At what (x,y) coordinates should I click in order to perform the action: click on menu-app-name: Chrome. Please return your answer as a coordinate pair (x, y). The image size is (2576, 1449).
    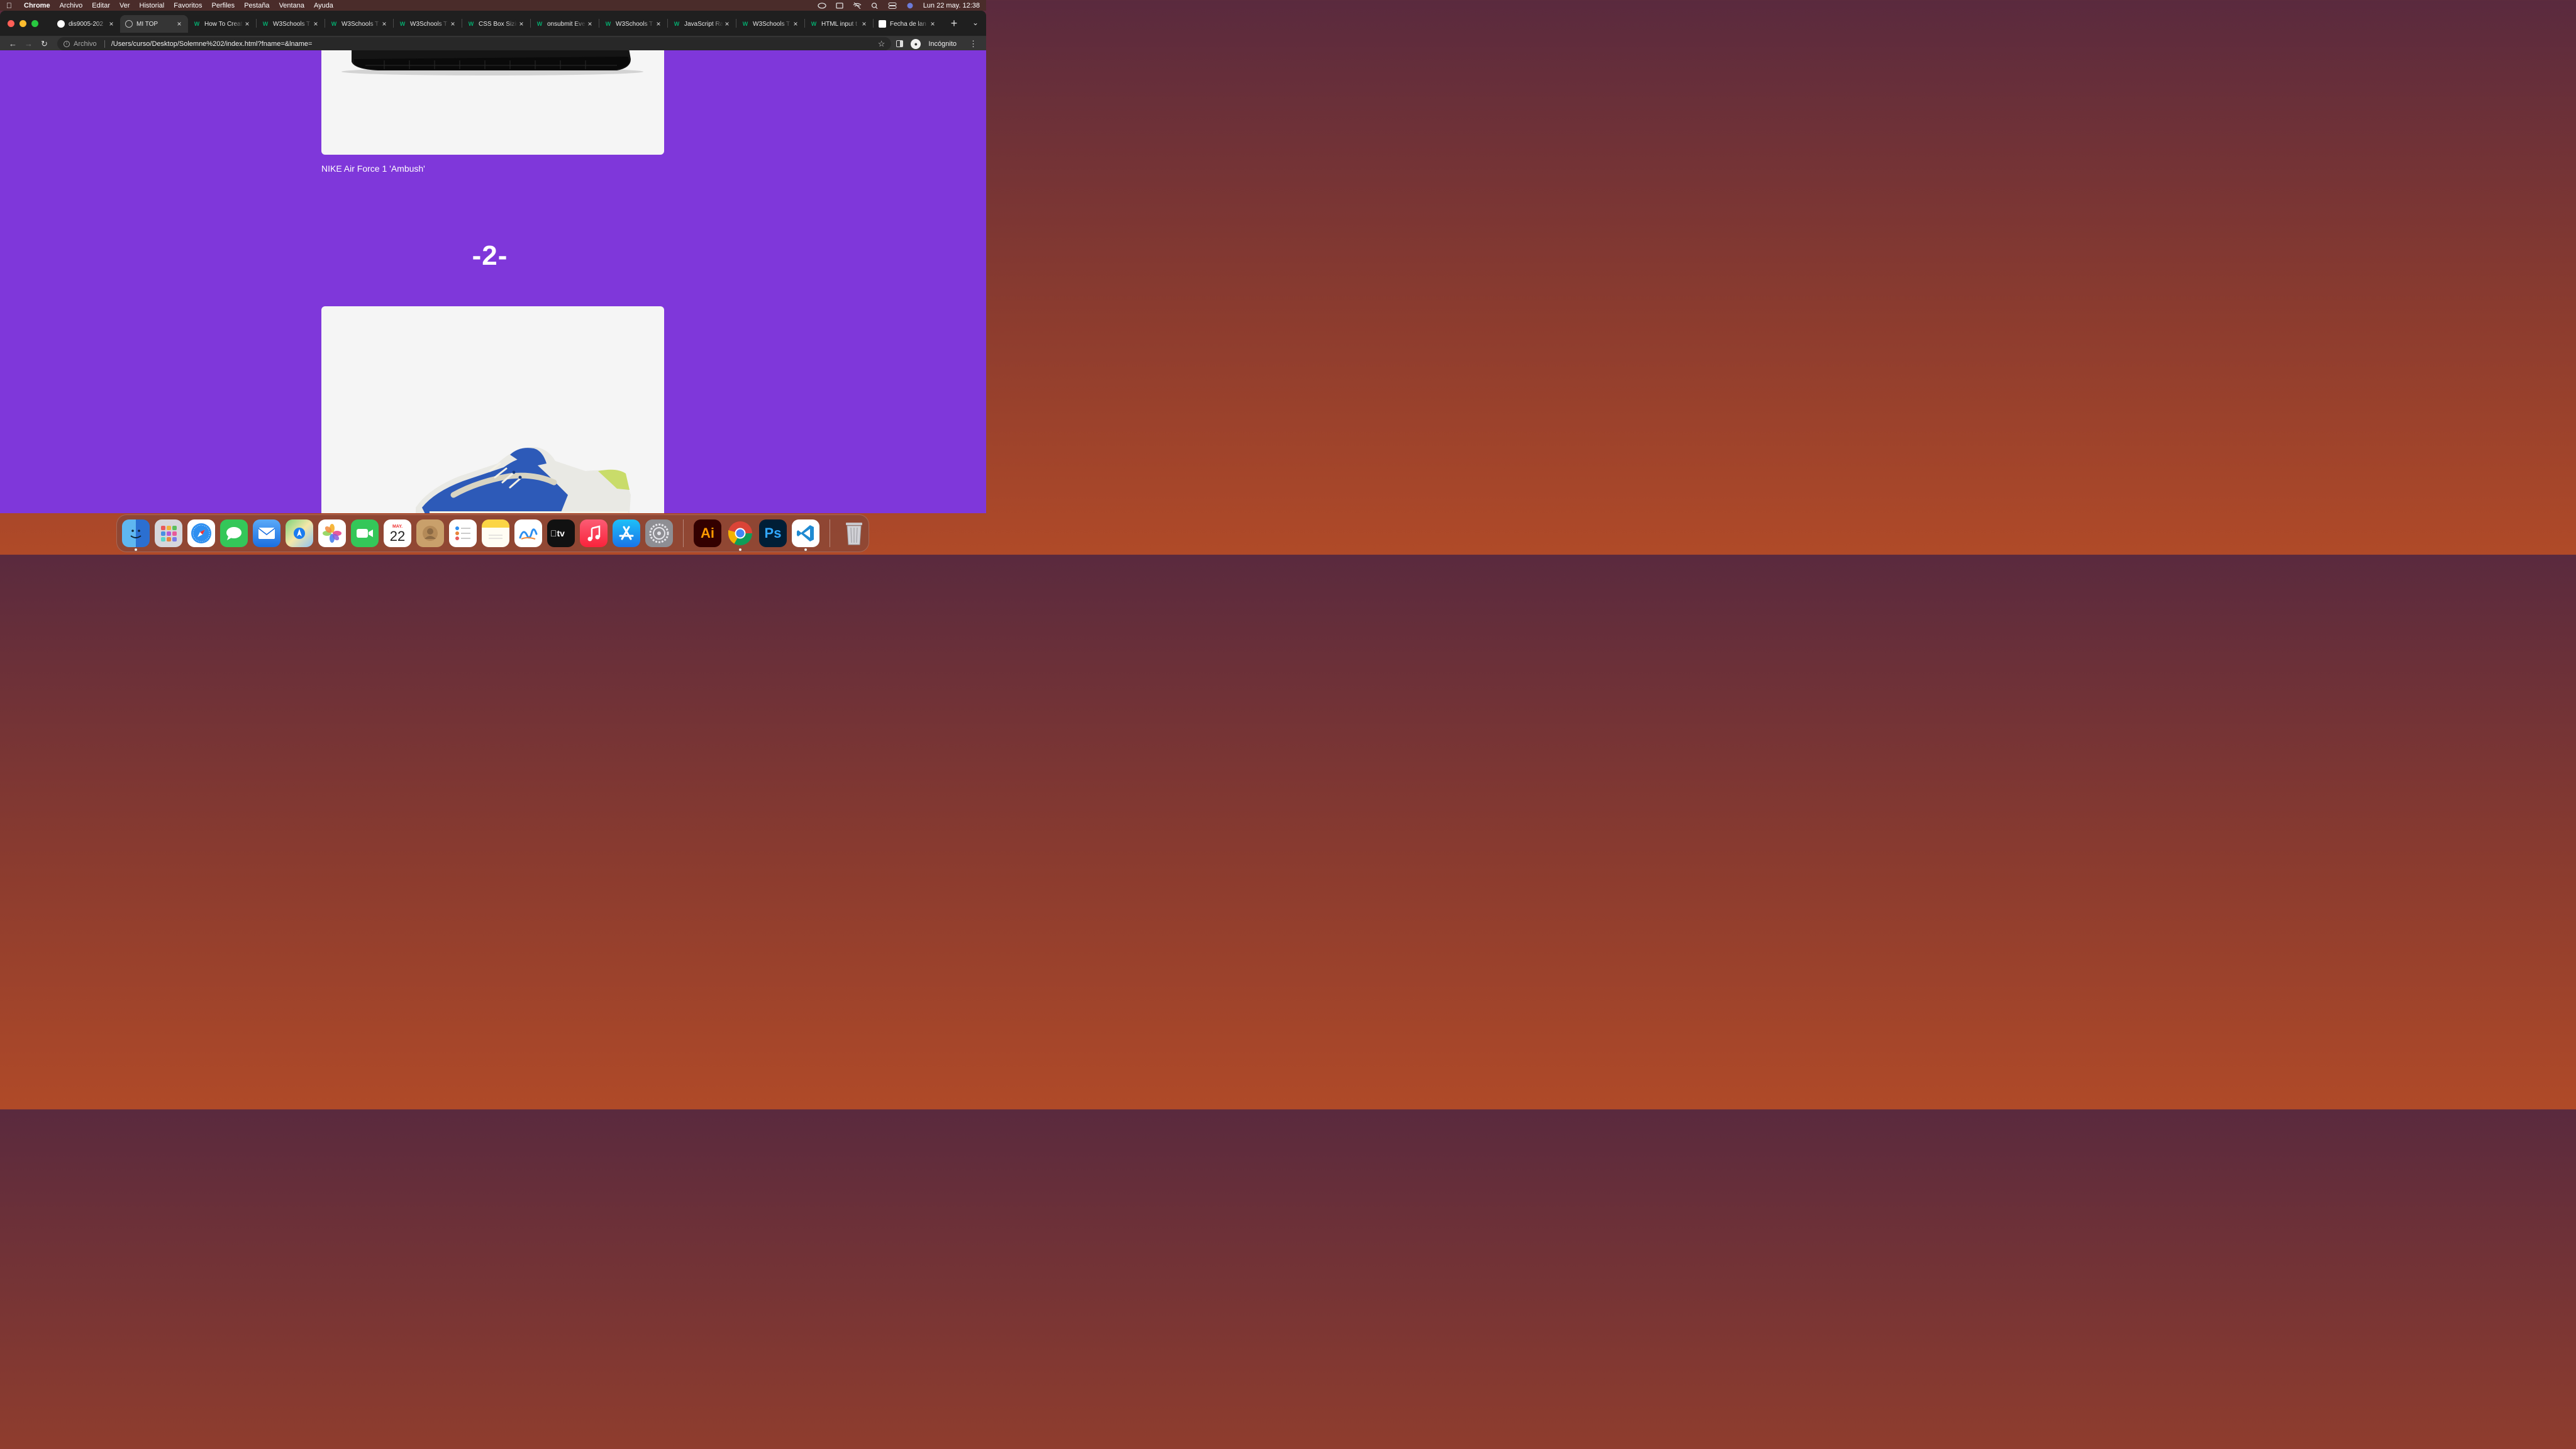
    Looking at the image, I should click on (37, 5).